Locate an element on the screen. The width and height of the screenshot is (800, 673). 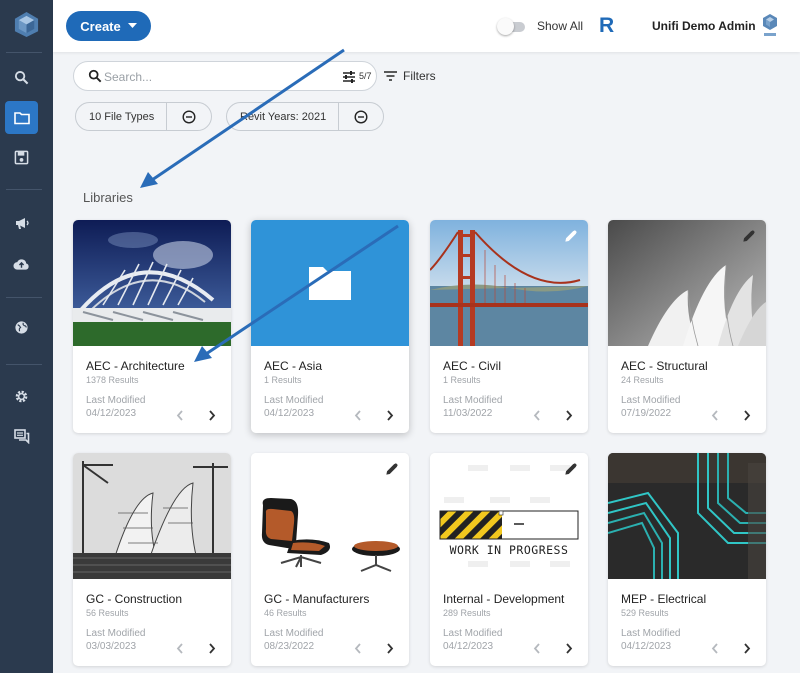
card-title: GC - Manufacturers is located at coordinates (317, 599).